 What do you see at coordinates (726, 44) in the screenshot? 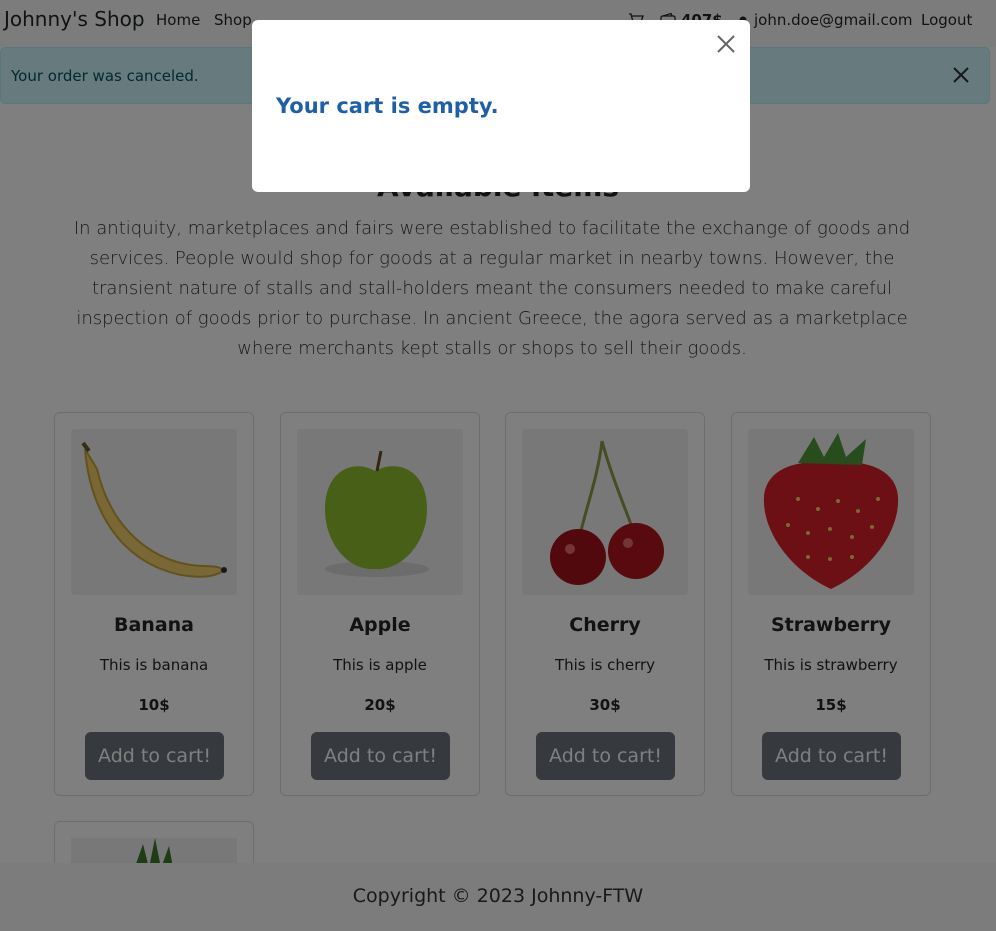
I see `close-icon` at bounding box center [726, 44].